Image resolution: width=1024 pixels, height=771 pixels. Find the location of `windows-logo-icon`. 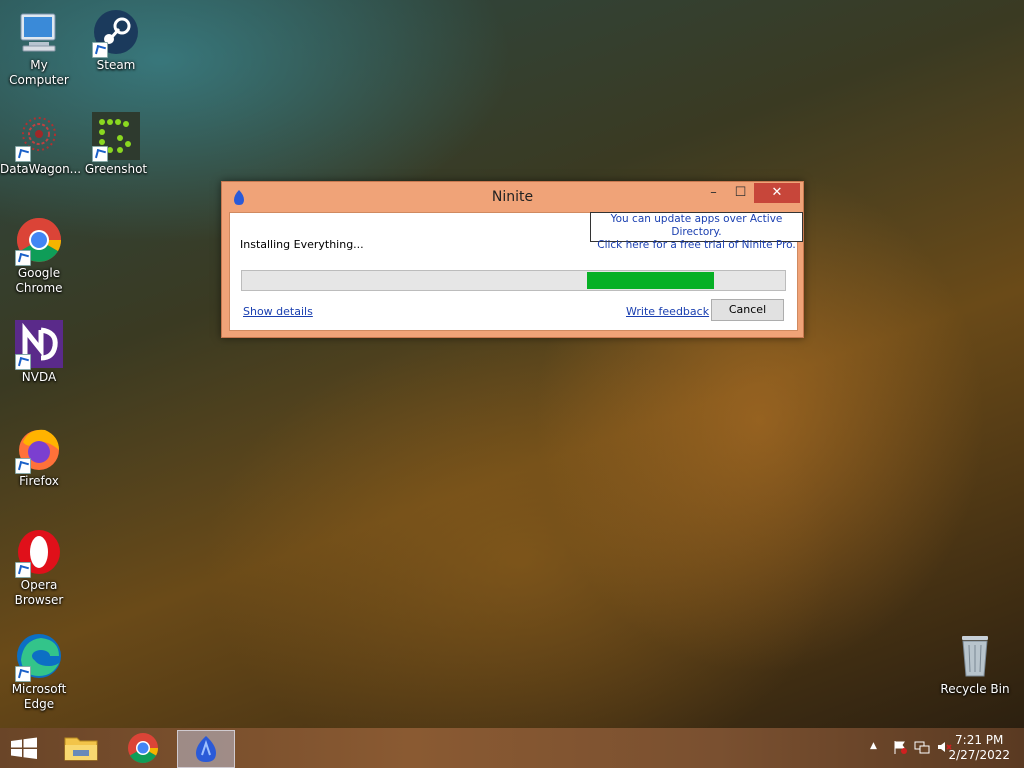

windows-logo-icon is located at coordinates (24, 748).